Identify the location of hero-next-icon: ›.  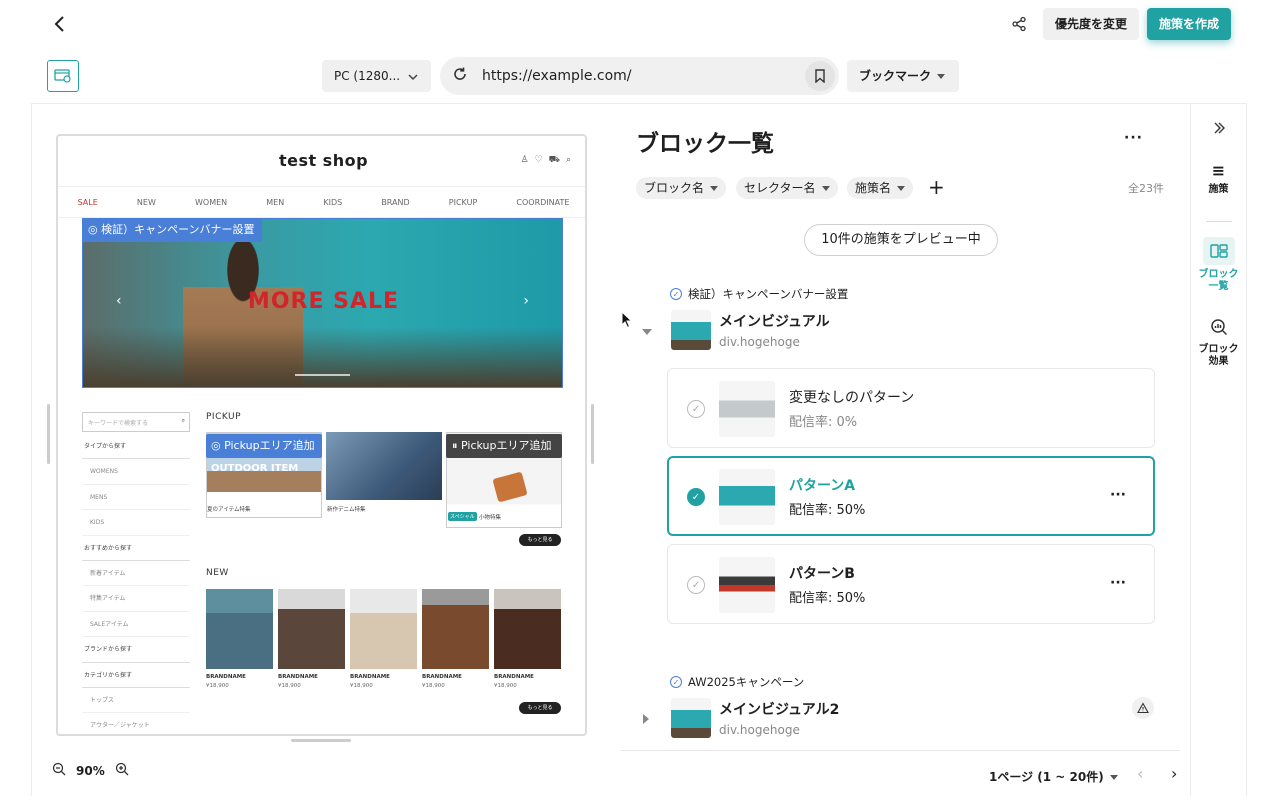
(526, 301).